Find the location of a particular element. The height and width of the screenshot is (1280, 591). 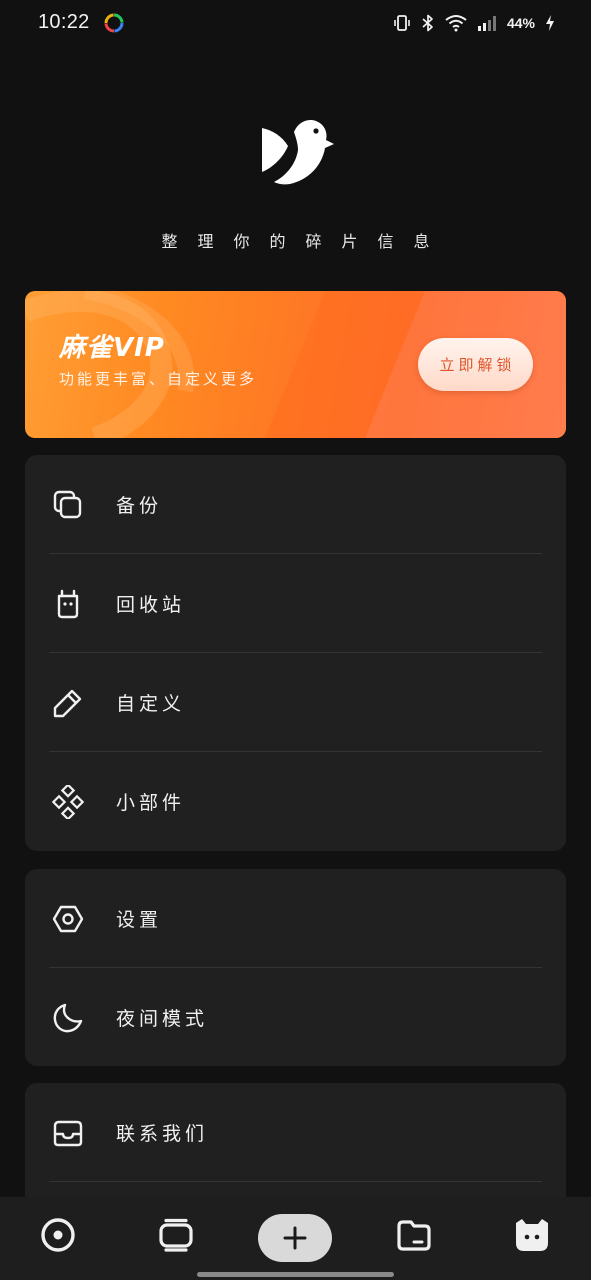

bluetooth-icon is located at coordinates (427, 23).